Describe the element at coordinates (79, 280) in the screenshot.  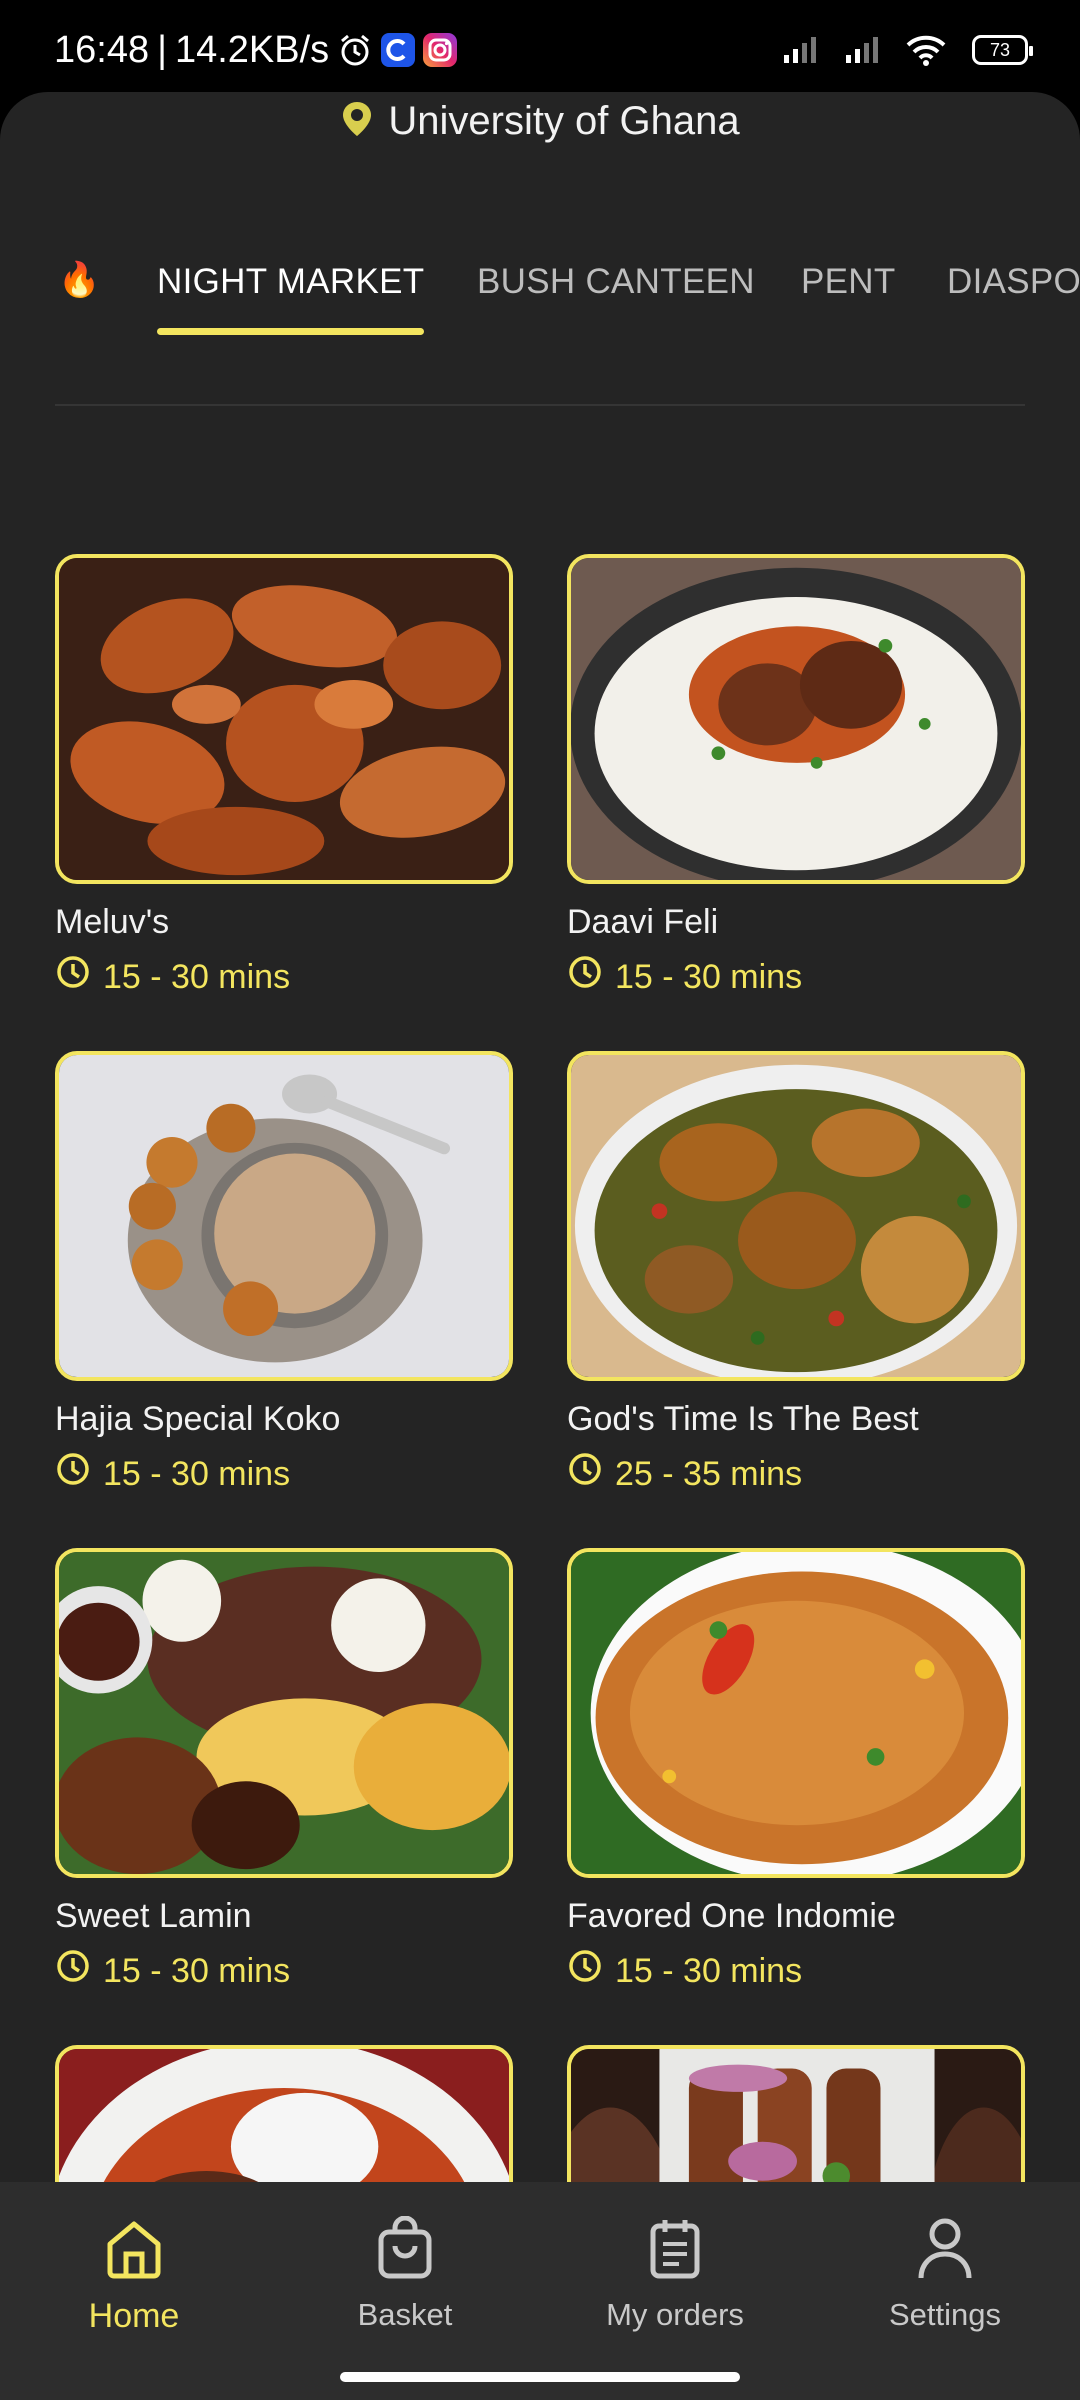
I see `fire-icon: 🔥` at that location.